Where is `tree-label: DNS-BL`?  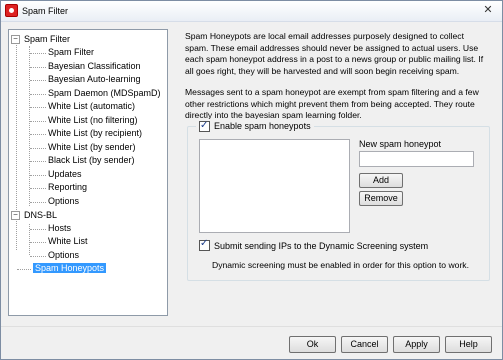 tree-label: DNS-BL is located at coordinates (41, 215).